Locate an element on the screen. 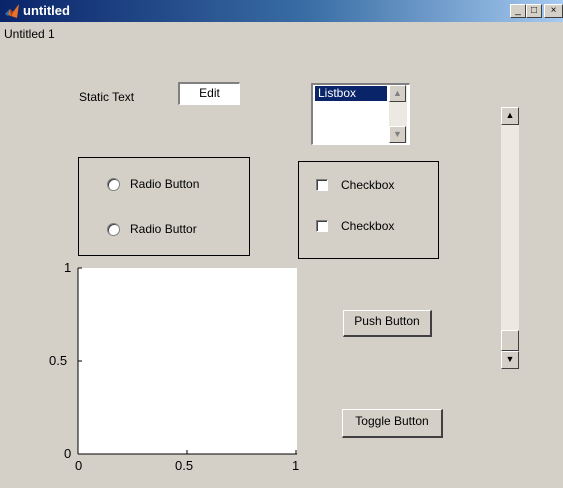 This screenshot has height=488, width=563. edit-field-value: Edit is located at coordinates (209, 93).